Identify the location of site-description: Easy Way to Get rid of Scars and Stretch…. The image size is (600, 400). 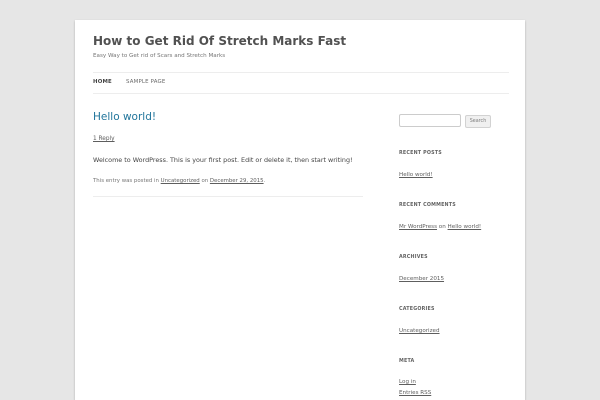
(159, 56).